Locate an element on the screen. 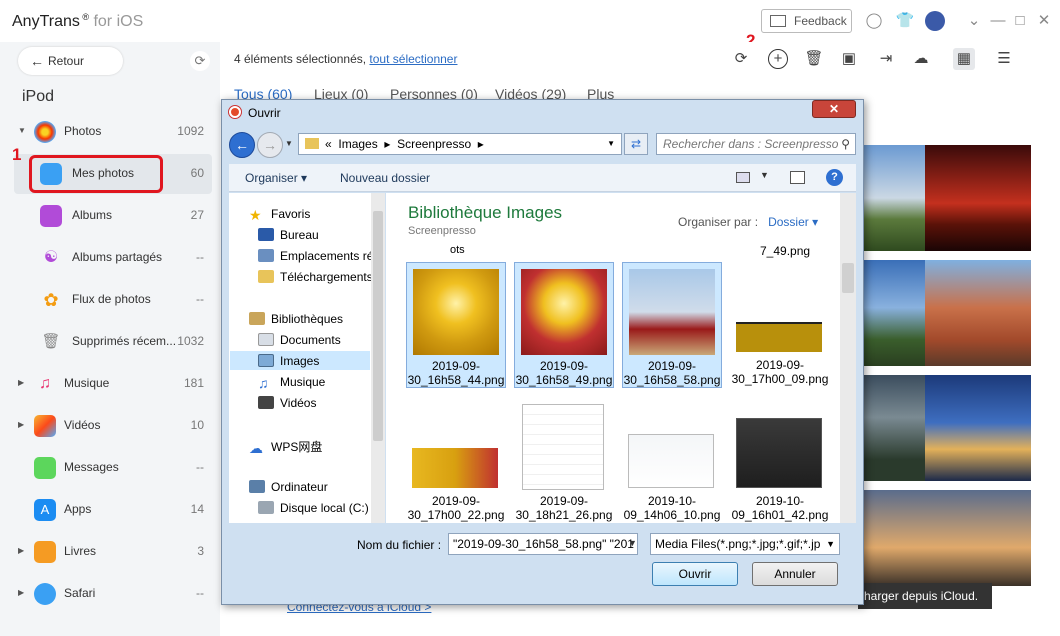 This screenshot has width=1060, height=636. nav-scrollbar is located at coordinates (378, 358).